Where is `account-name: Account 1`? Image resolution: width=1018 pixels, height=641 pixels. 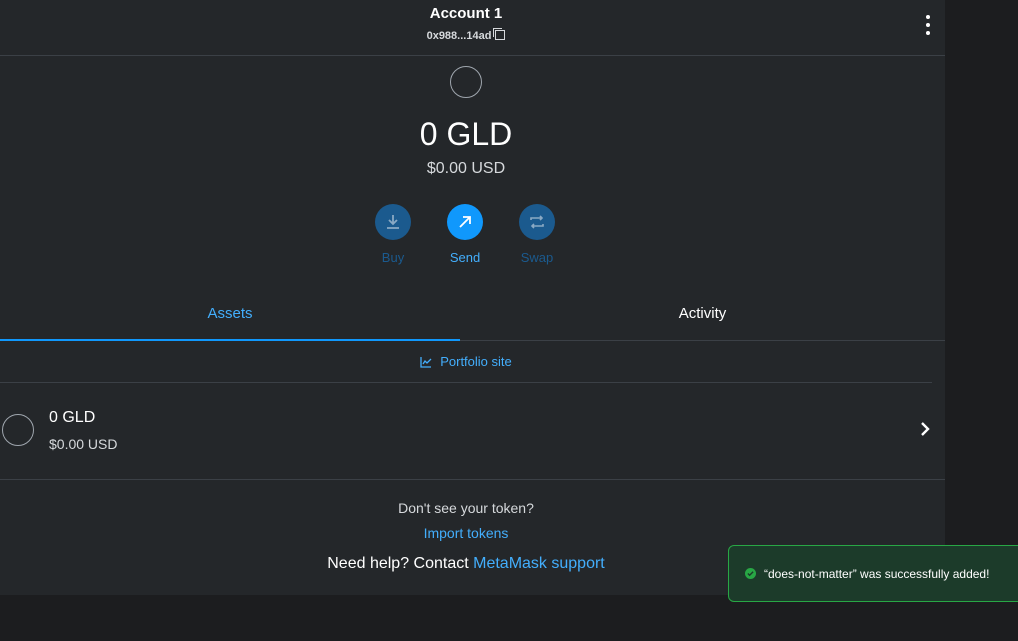
account-name: Account 1 is located at coordinates (466, 13).